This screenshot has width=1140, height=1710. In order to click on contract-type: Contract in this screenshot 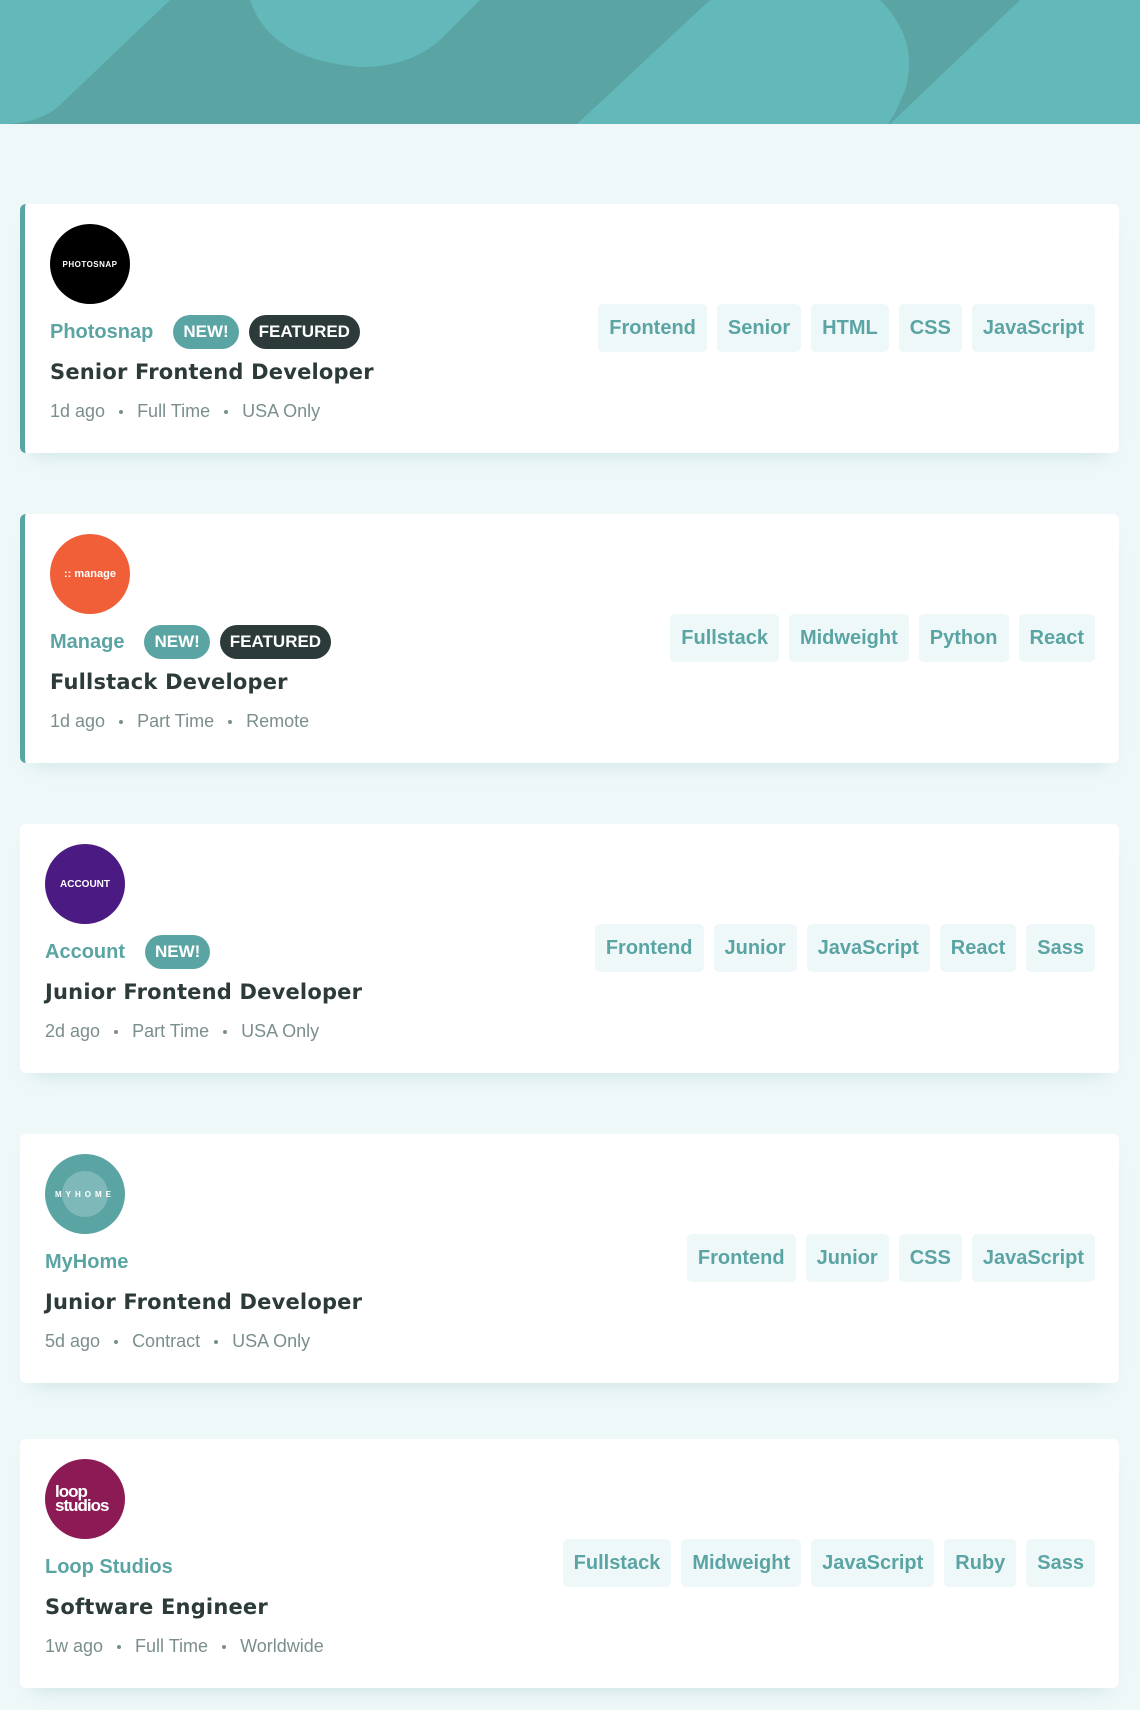, I will do `click(166, 1341)`.